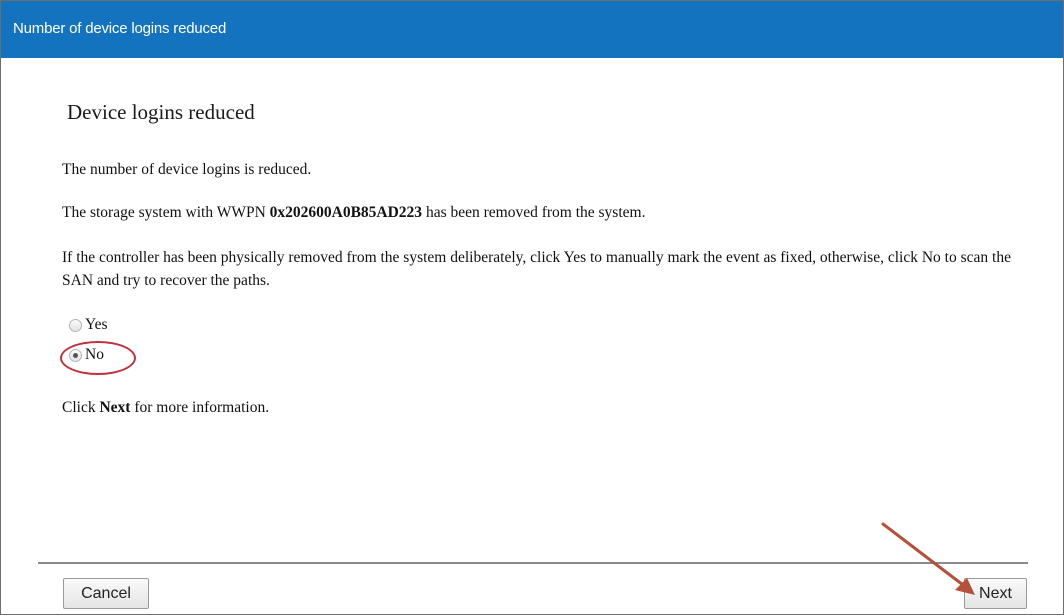  Describe the element at coordinates (94, 354) in the screenshot. I see `radio-label-no: No` at that location.